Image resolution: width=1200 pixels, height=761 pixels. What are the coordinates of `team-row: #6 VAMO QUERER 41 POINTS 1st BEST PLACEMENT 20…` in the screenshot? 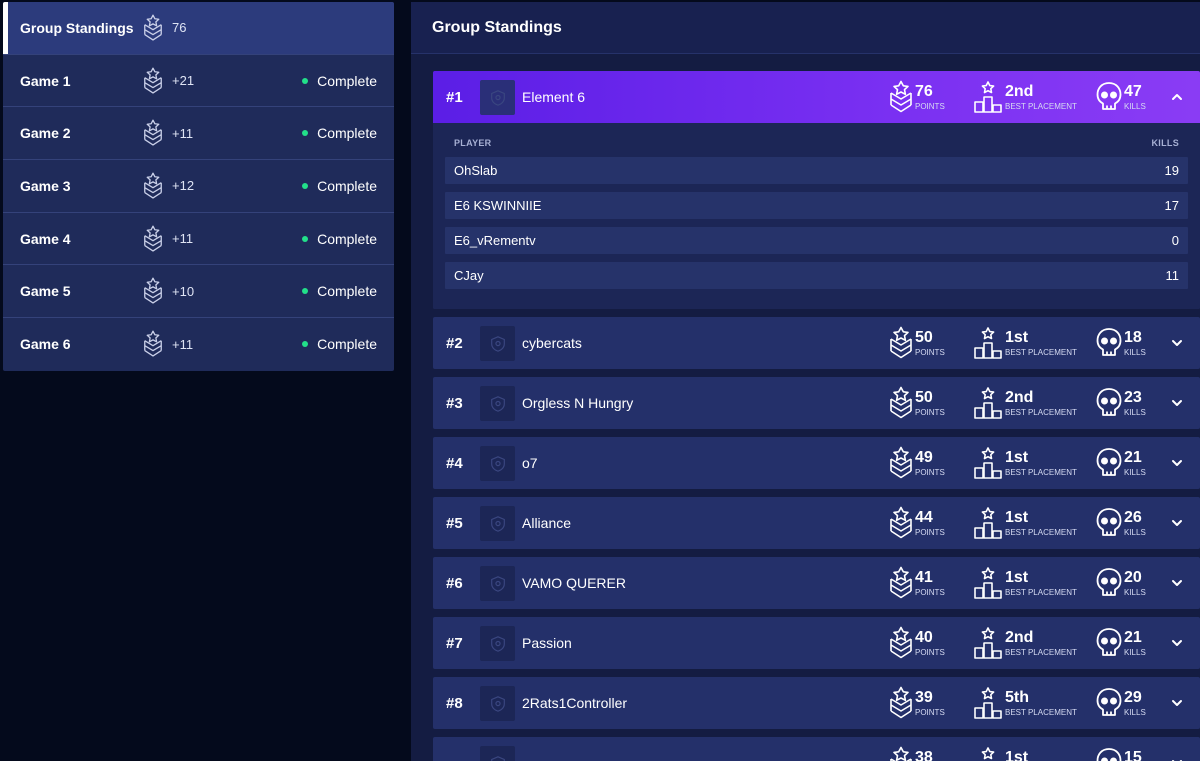 It's located at (816, 583).